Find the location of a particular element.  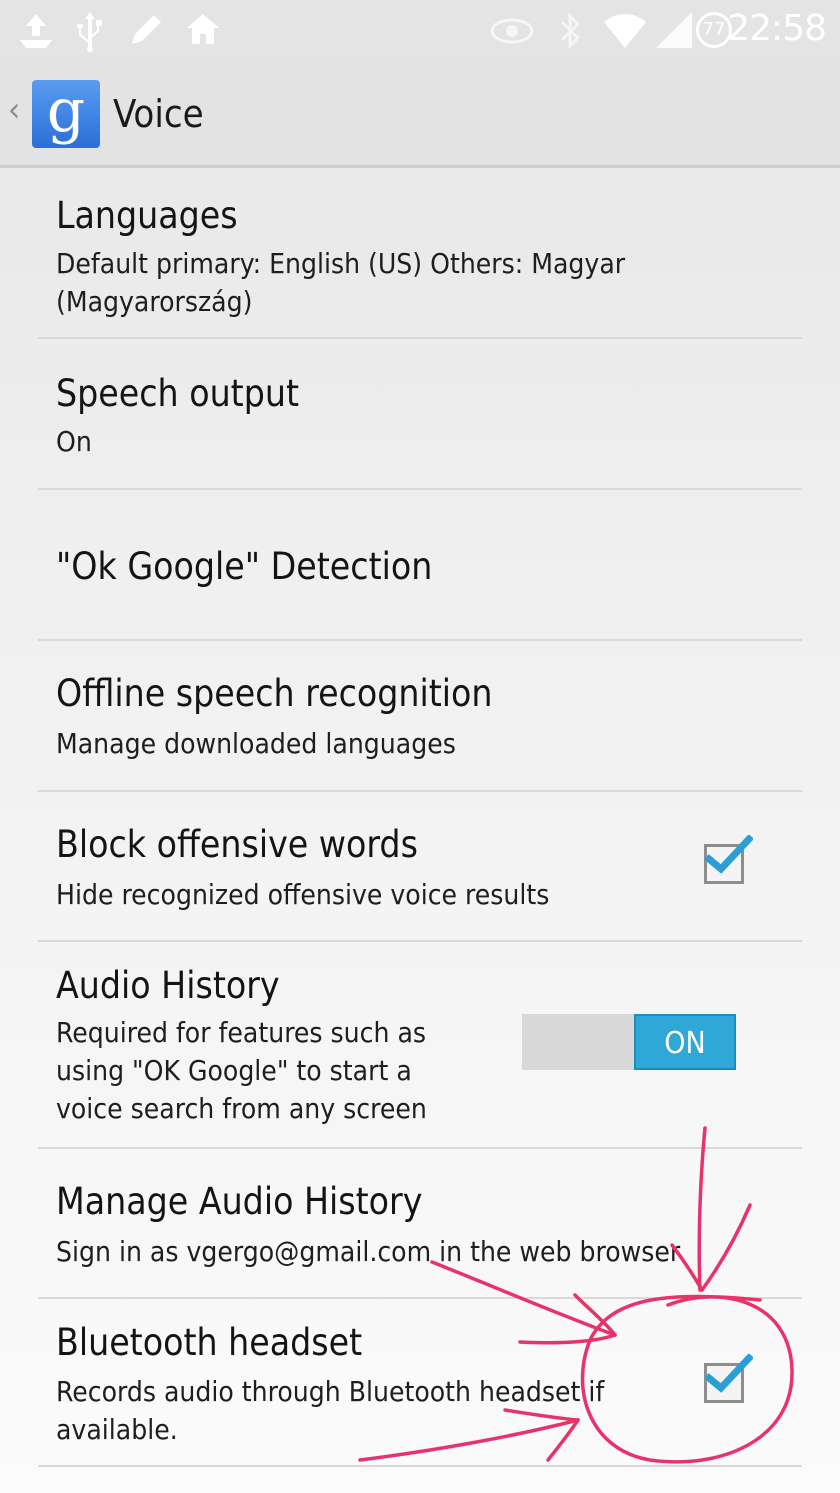

signal-icon is located at coordinates (674, 30).